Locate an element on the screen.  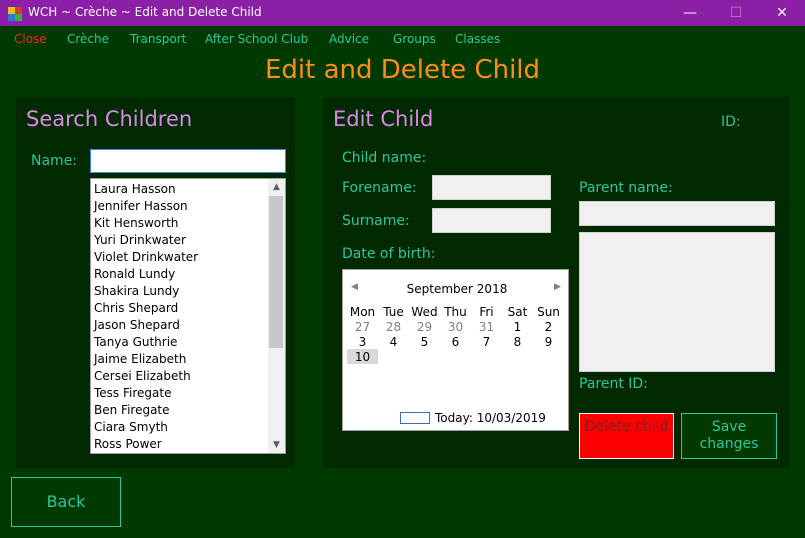
menu-item-transport: Transport is located at coordinates (158, 39).